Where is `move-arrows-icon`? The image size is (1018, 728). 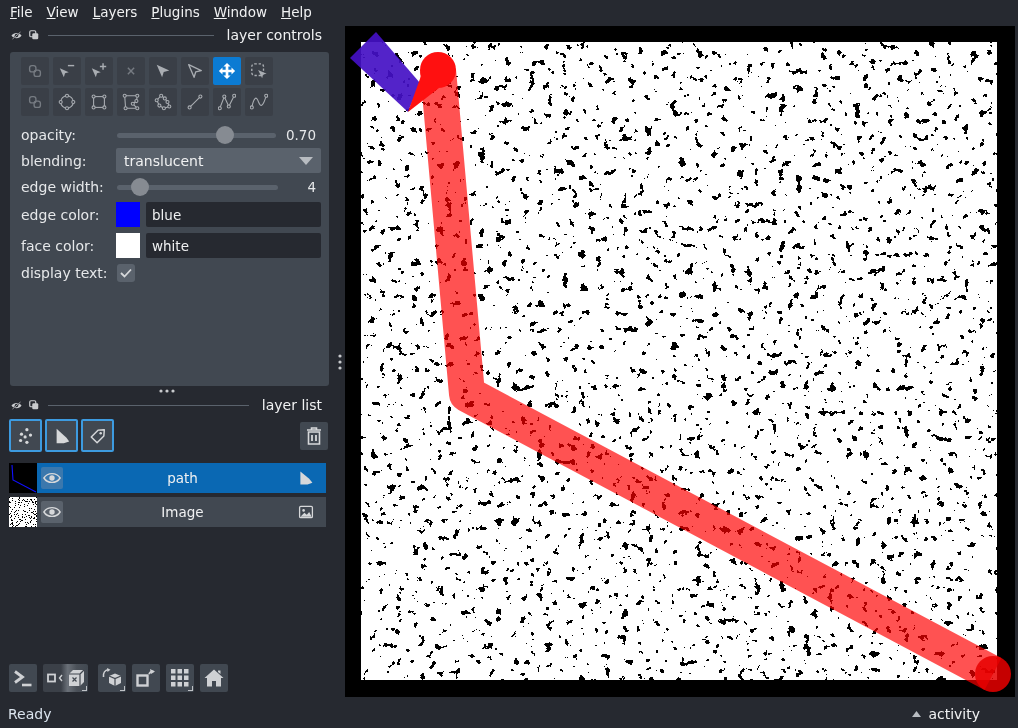
move-arrows-icon is located at coordinates (227, 71).